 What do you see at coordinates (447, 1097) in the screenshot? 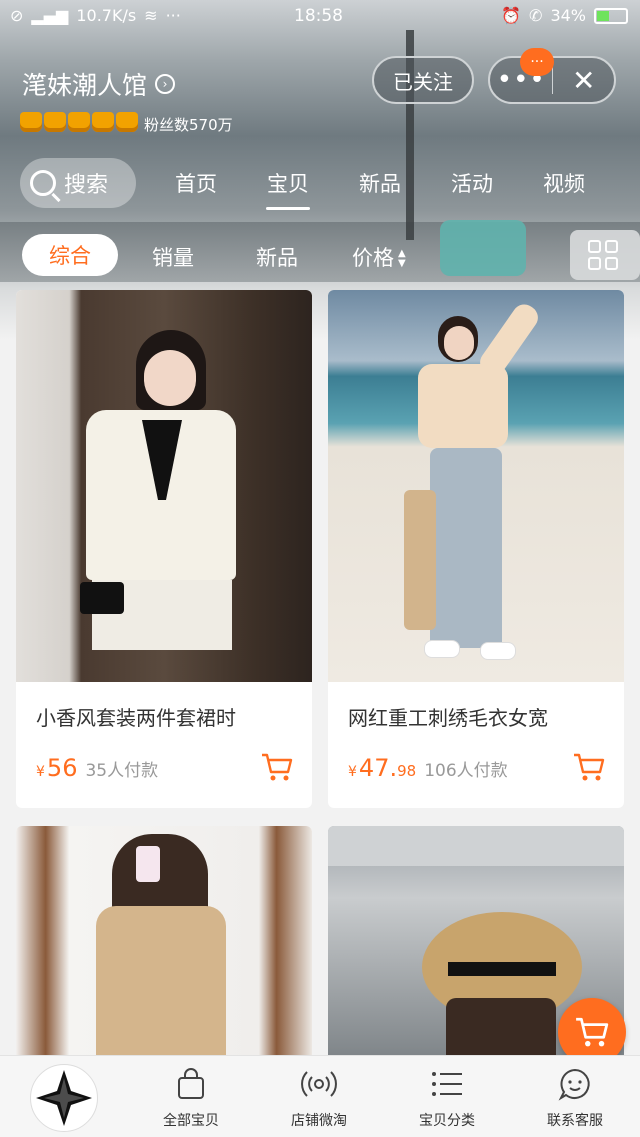
I see `bottom-categories: 宝贝分类` at bounding box center [447, 1097].